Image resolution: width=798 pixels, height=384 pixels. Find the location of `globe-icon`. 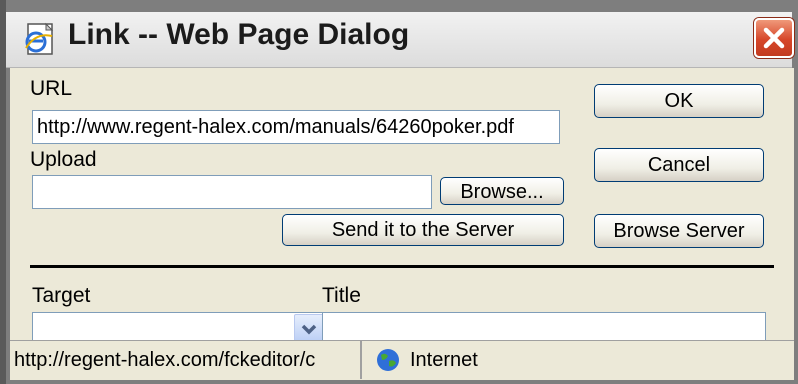

globe-icon is located at coordinates (388, 360).